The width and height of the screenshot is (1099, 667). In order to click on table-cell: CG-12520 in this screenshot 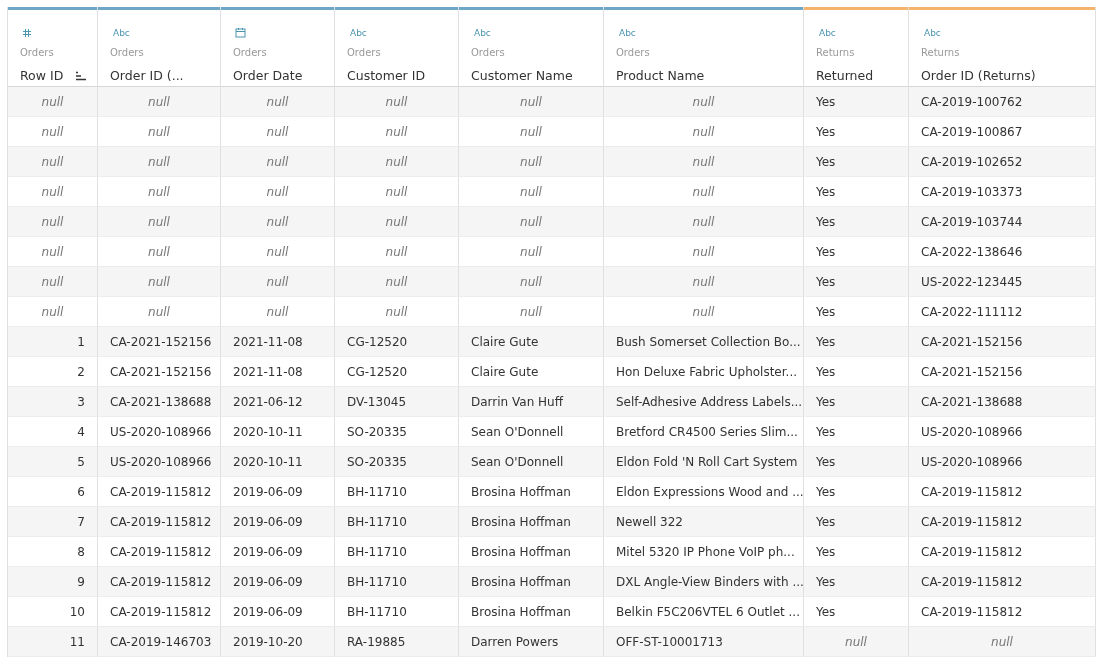, I will do `click(397, 372)`.